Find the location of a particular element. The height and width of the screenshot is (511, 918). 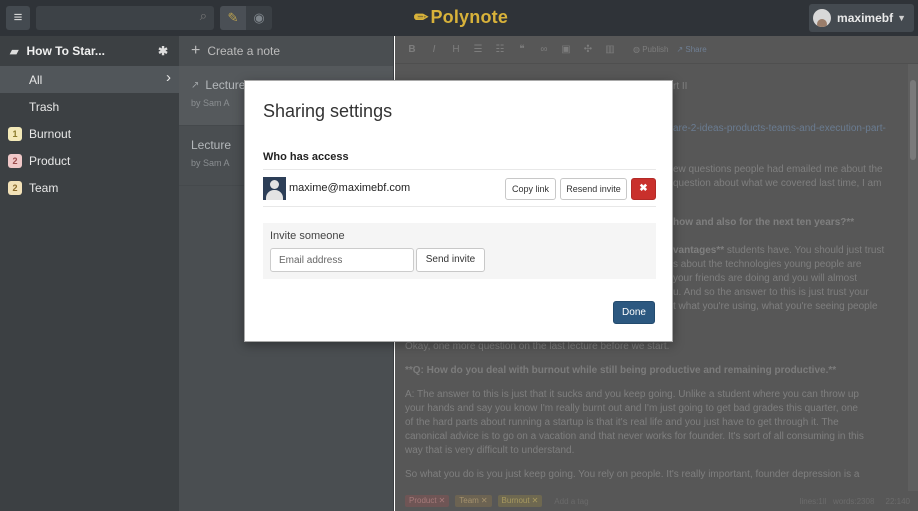

text-fragment-rest: students have. You should just trust is located at coordinates (804, 250).